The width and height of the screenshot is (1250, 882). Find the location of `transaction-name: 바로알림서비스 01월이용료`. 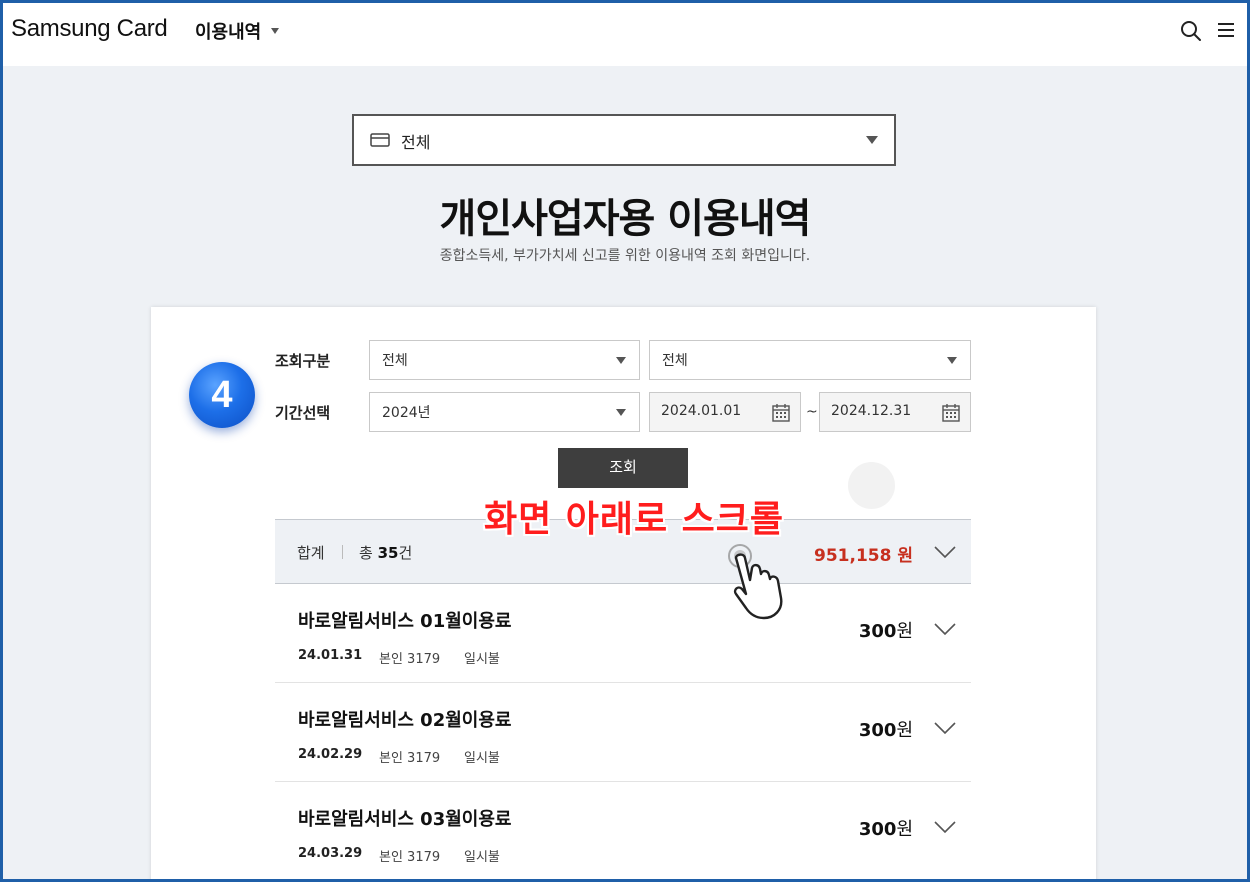

transaction-name: 바로알림서비스 01월이용료 is located at coordinates (405, 621).